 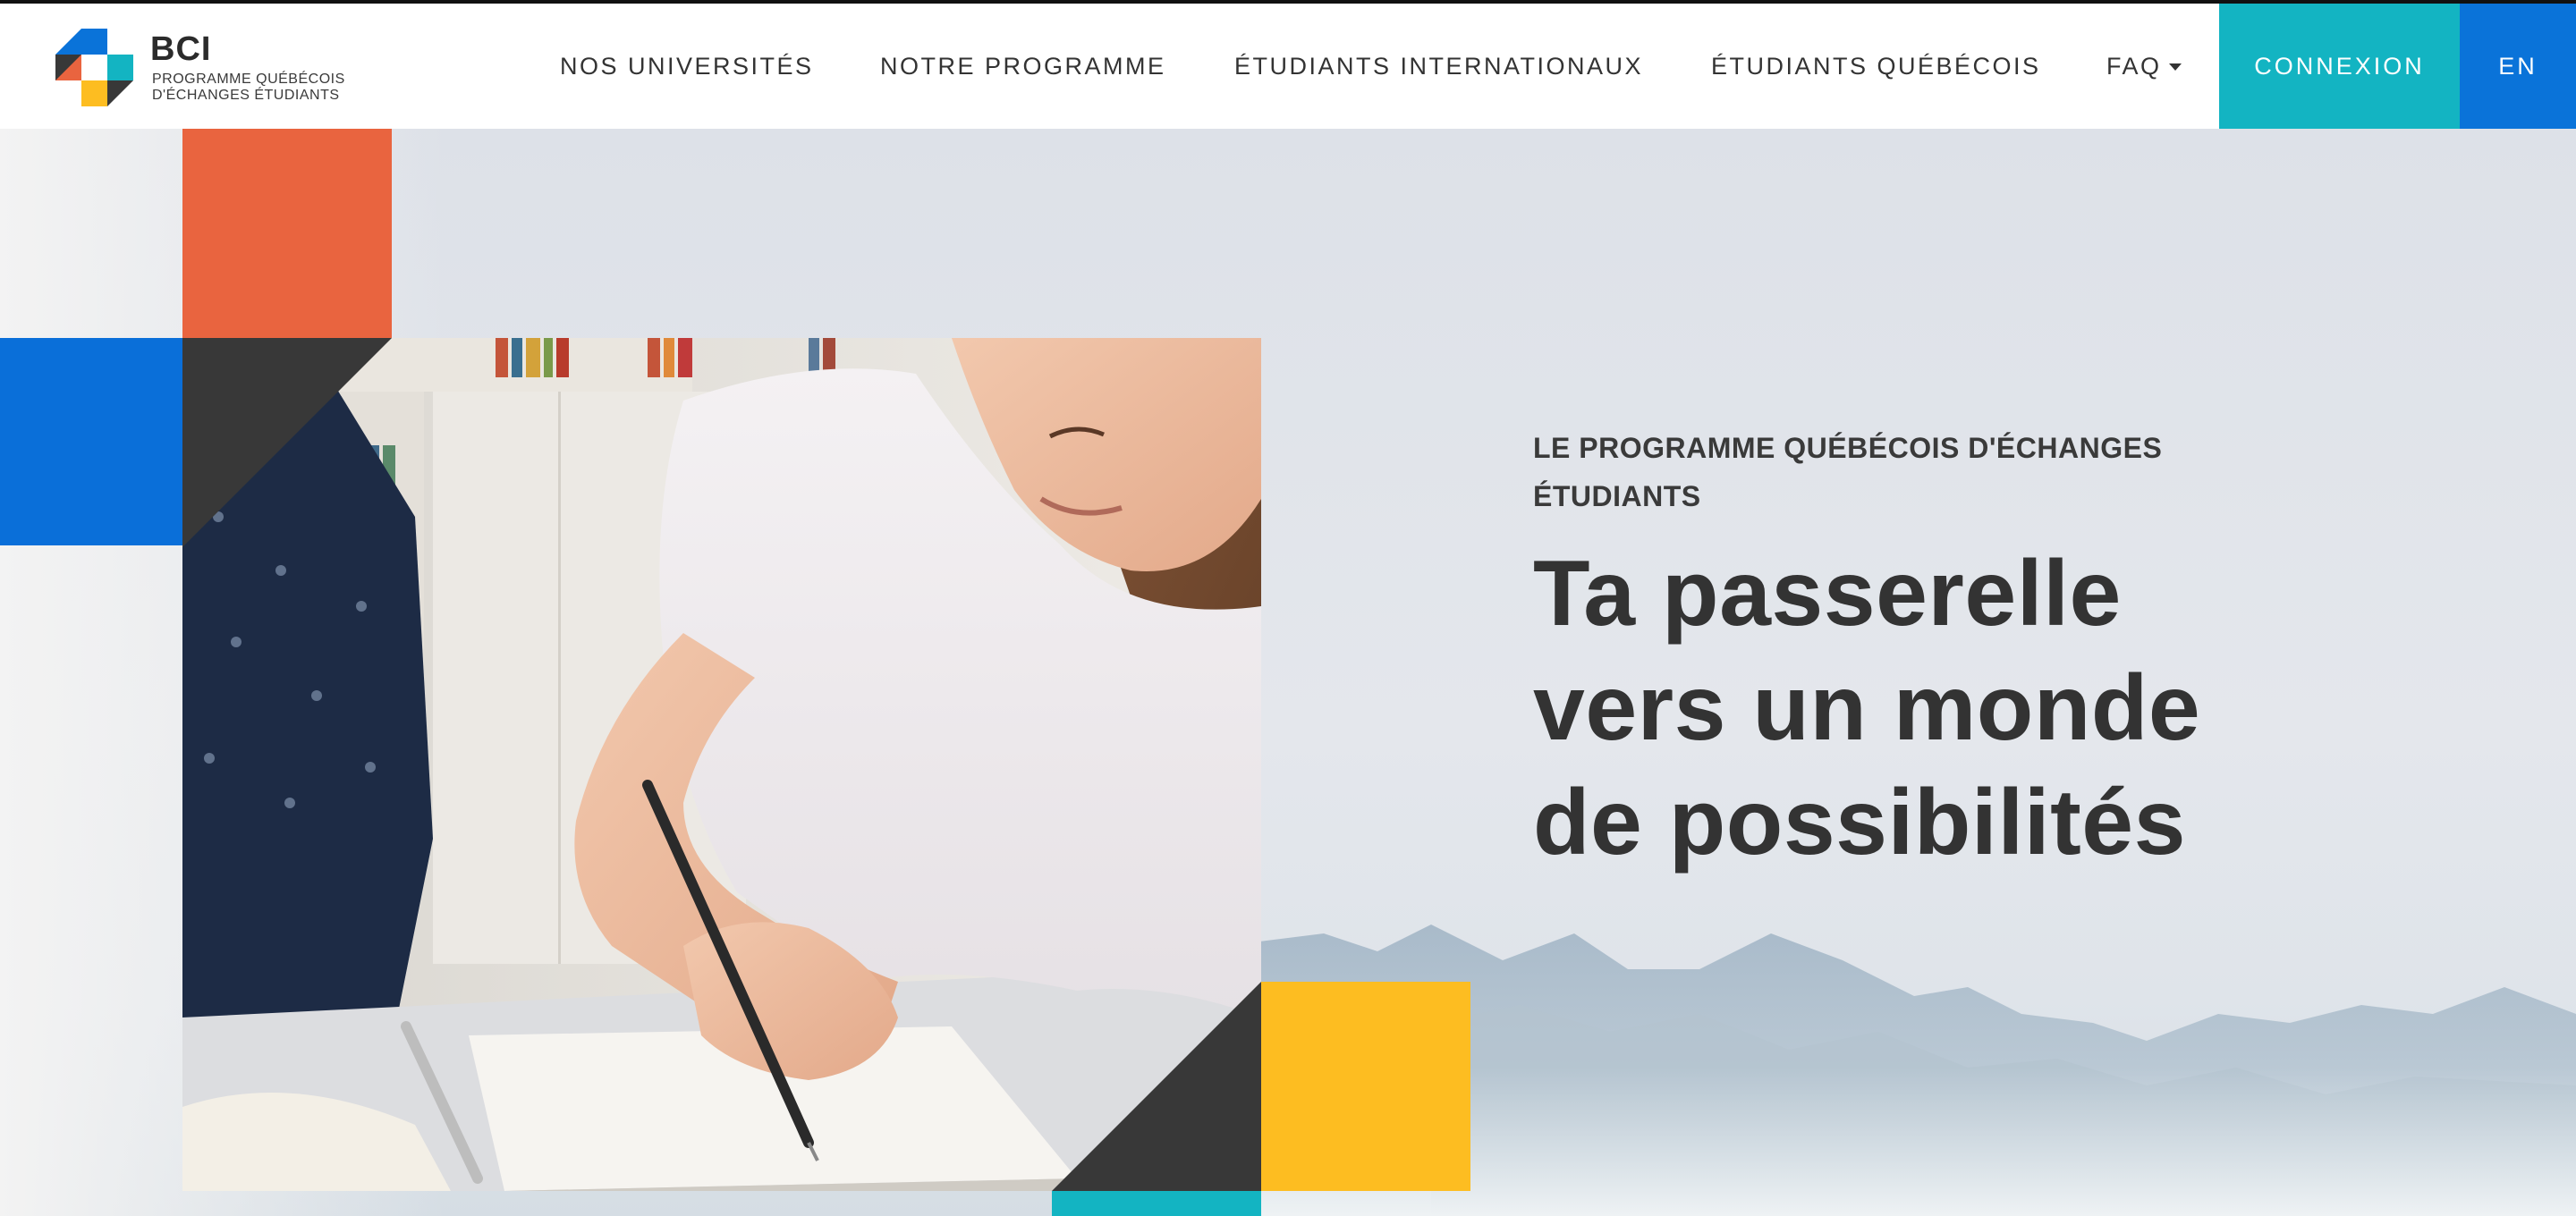 I want to click on hero-headline-line1: Ta passerelle, so click(x=1827, y=594).